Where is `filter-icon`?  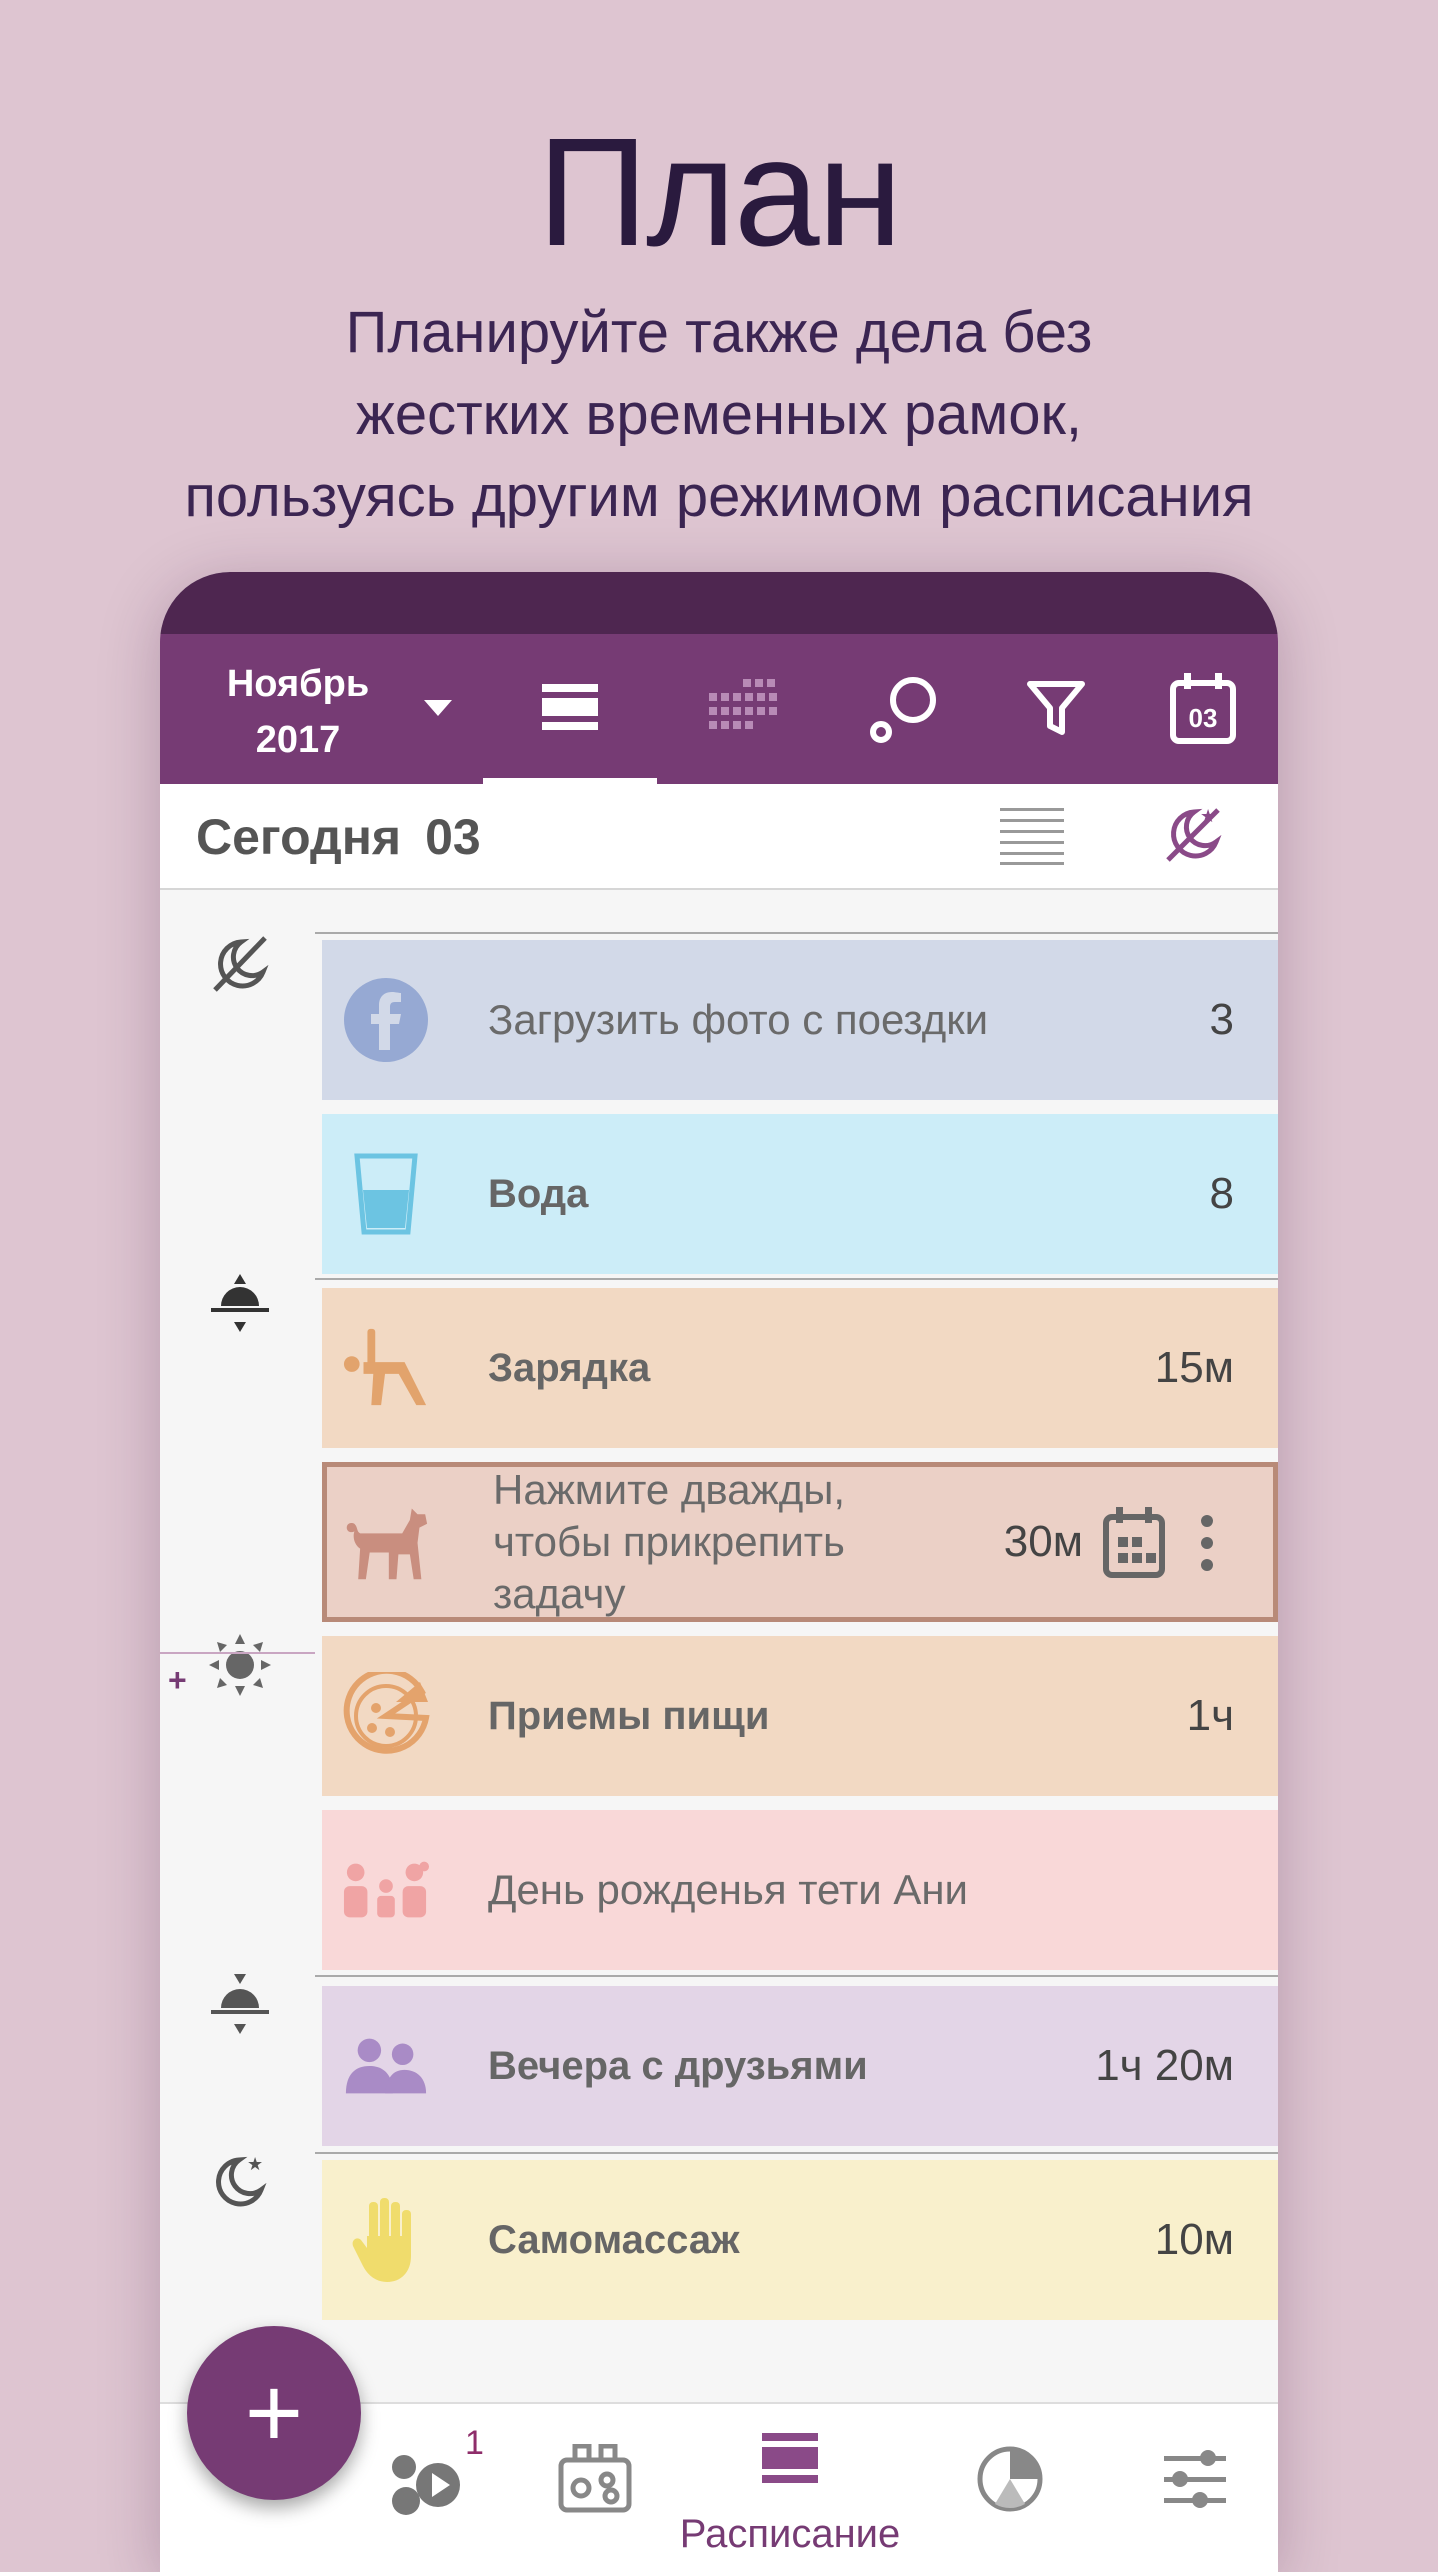
filter-icon is located at coordinates (1056, 708).